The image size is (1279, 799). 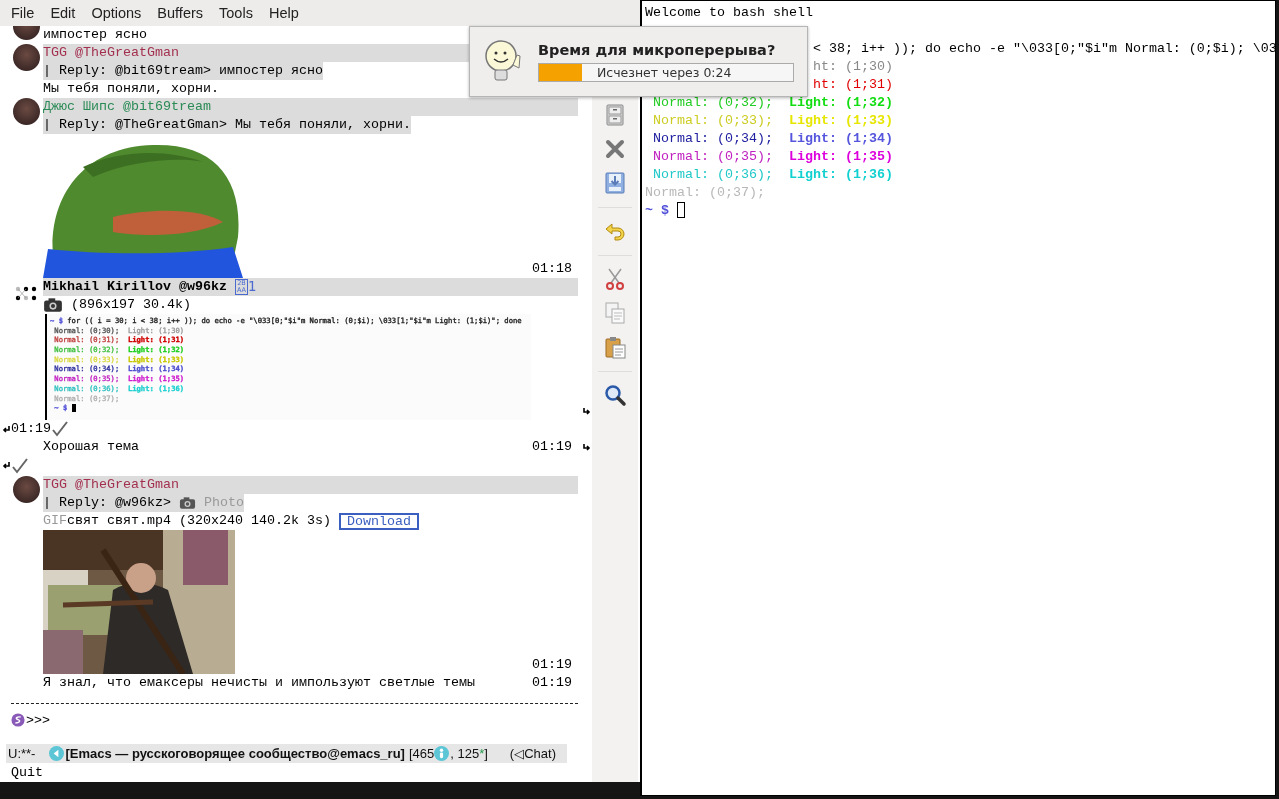 What do you see at coordinates (421, 753) in the screenshot?
I see `unread-count: [465` at bounding box center [421, 753].